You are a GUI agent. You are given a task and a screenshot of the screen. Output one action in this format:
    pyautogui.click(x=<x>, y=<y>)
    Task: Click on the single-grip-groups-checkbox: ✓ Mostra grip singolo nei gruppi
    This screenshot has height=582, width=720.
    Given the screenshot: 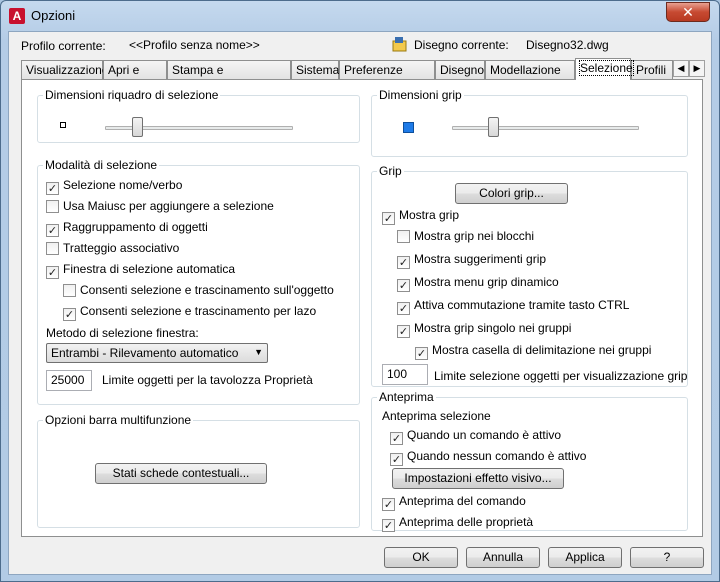 What is the action you would take?
    pyautogui.click(x=484, y=329)
    